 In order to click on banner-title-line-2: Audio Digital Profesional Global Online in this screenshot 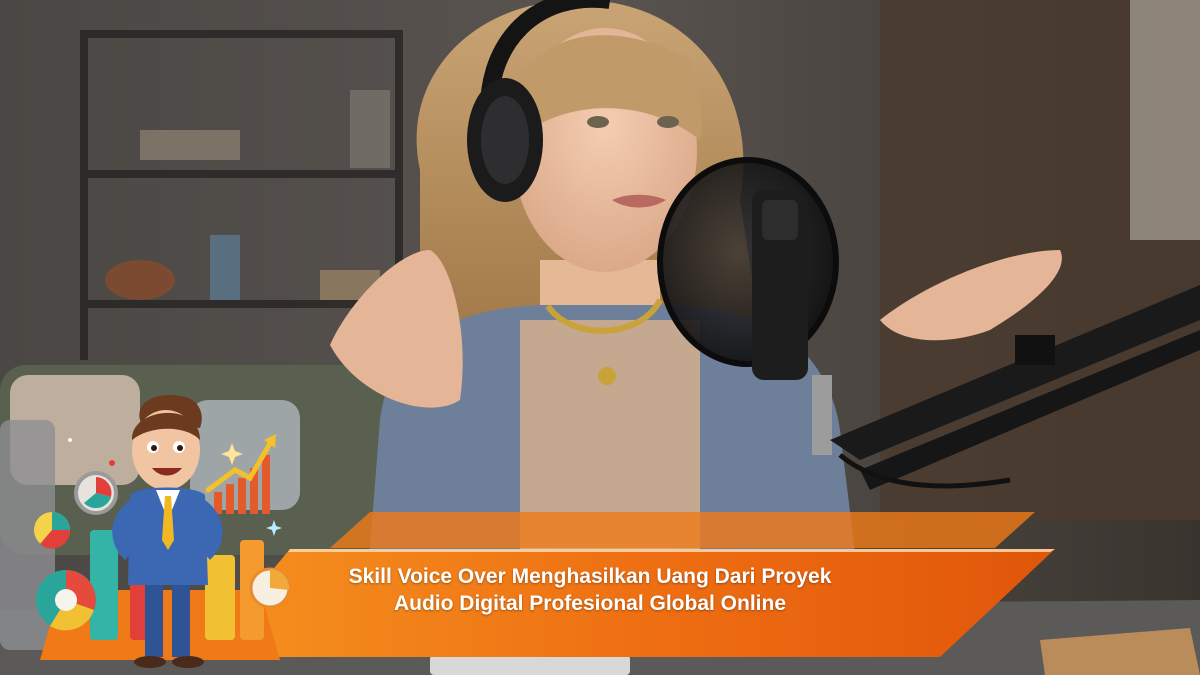, I will do `click(590, 603)`.